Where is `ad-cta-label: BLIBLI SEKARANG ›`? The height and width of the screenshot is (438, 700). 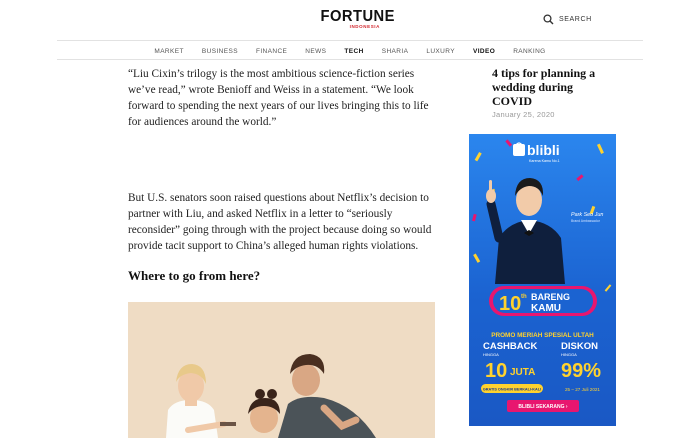
ad-cta-label: BLIBLI SEKARANG › is located at coordinates (543, 407).